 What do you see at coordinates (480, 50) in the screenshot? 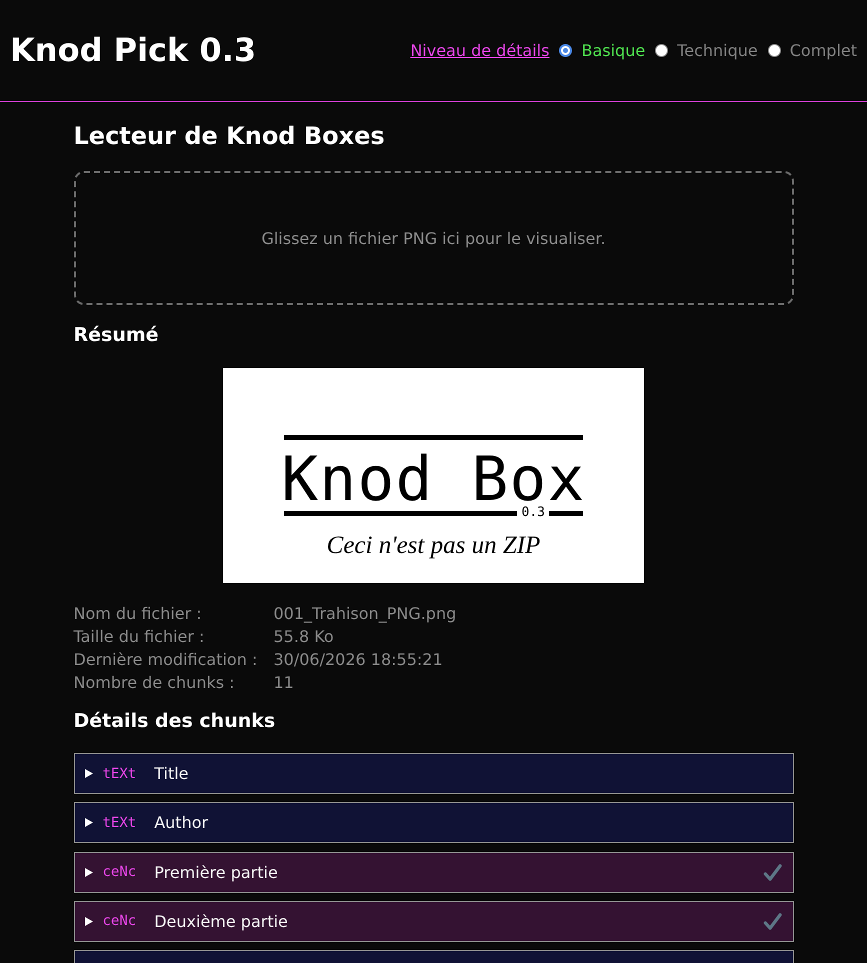
I see `detail-level-link: Niveau de détails` at bounding box center [480, 50].